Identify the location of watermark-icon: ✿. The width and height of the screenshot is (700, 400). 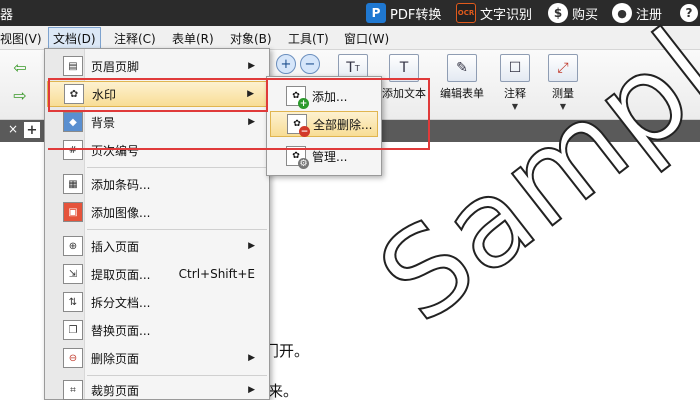
(74, 94).